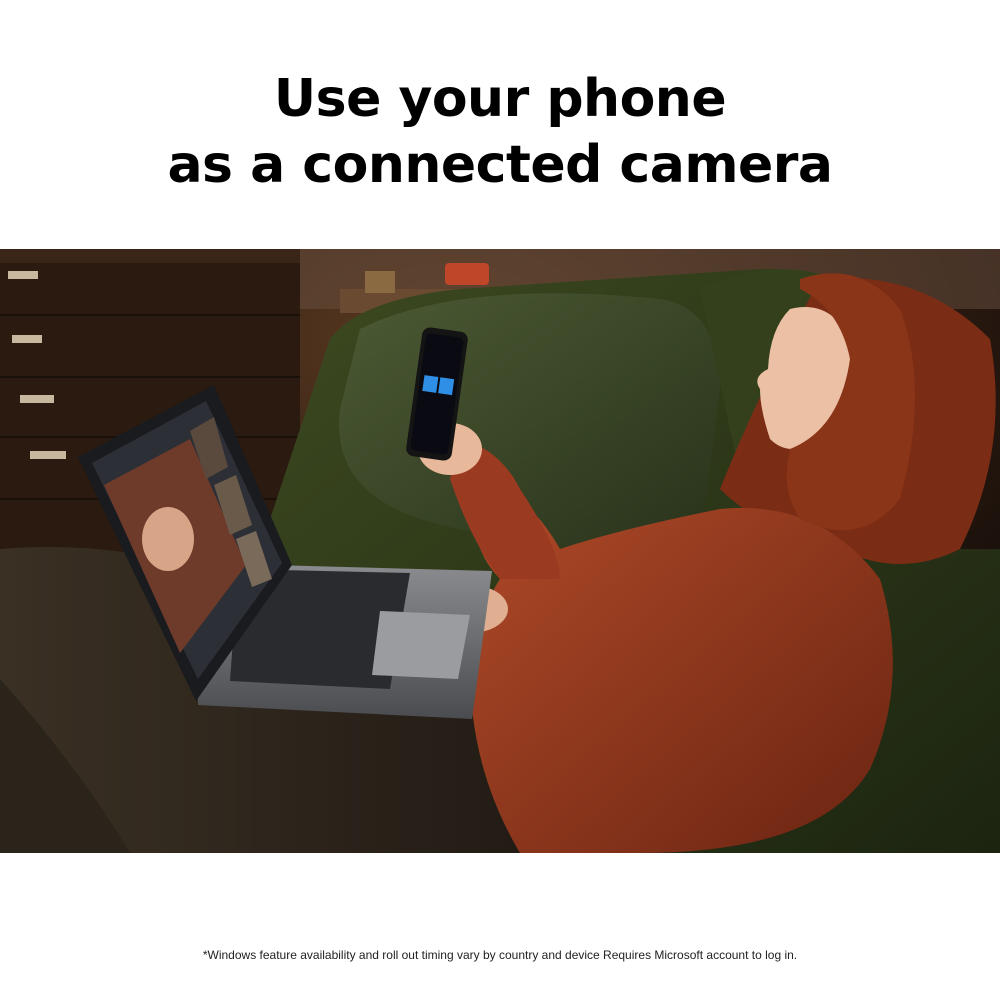 The width and height of the screenshot is (1000, 1000). Describe the element at coordinates (500, 165) in the screenshot. I see `headline-line-2: as a connected camera` at that location.